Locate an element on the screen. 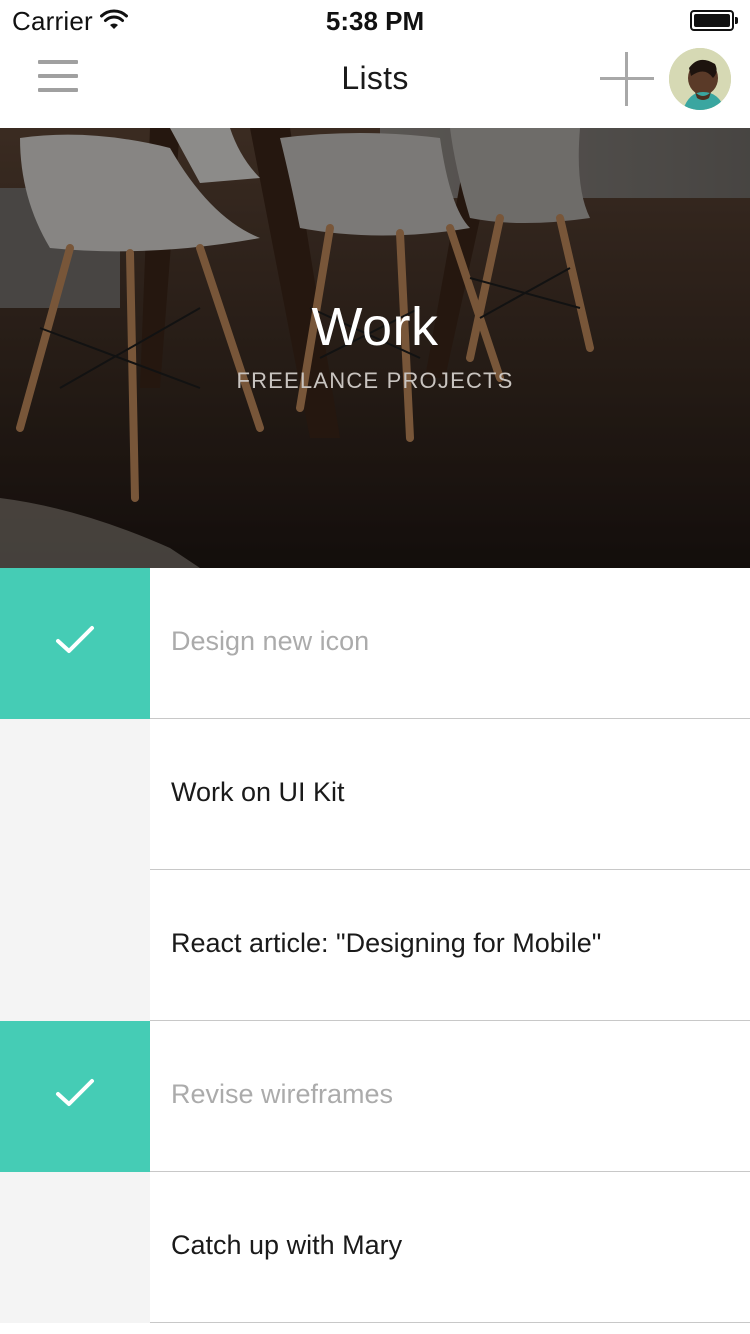  status-time: 5:38 PM is located at coordinates (375, 21).